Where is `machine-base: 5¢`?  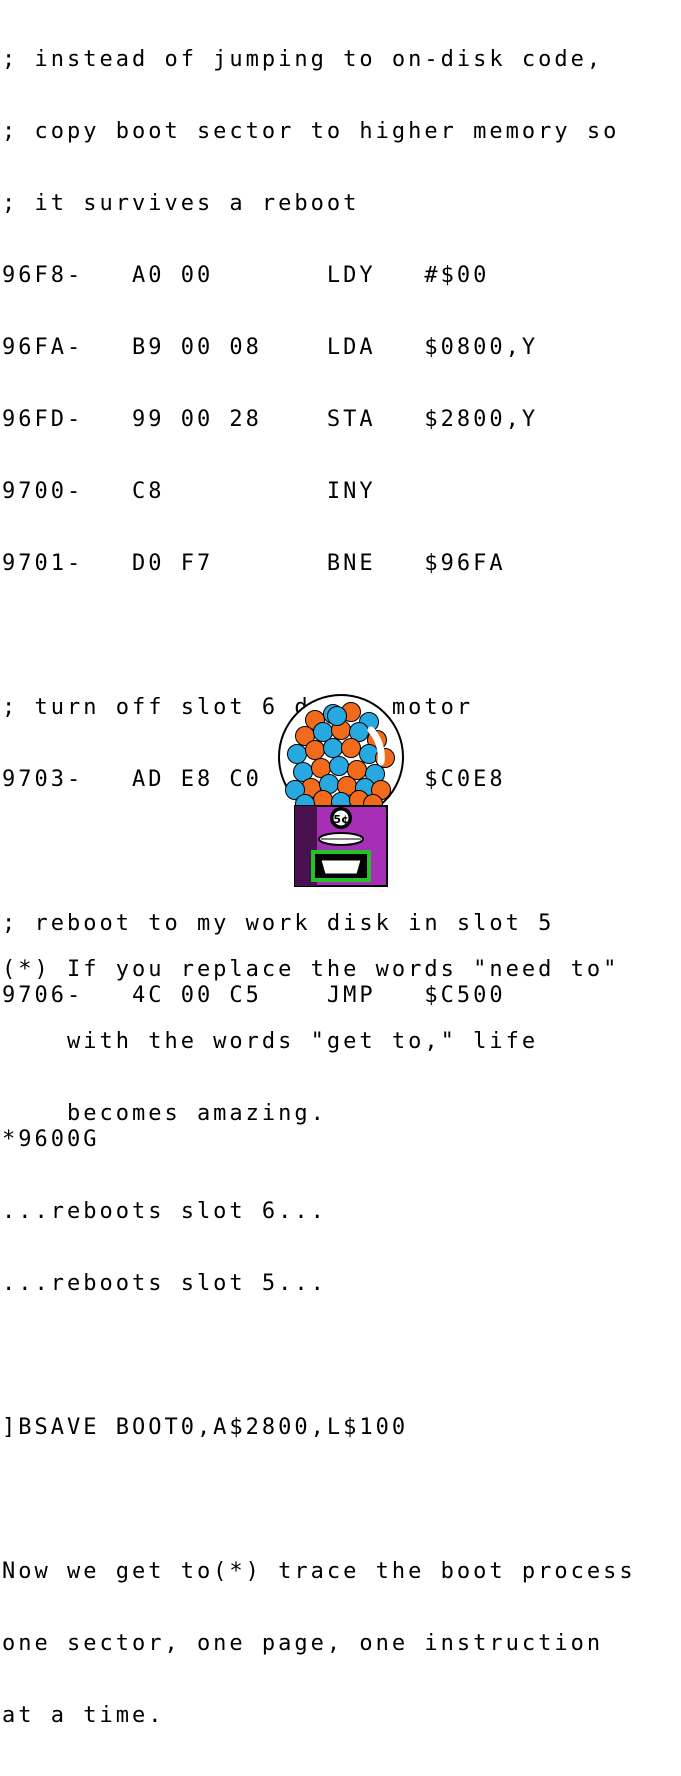
machine-base: 5¢ is located at coordinates (341, 846).